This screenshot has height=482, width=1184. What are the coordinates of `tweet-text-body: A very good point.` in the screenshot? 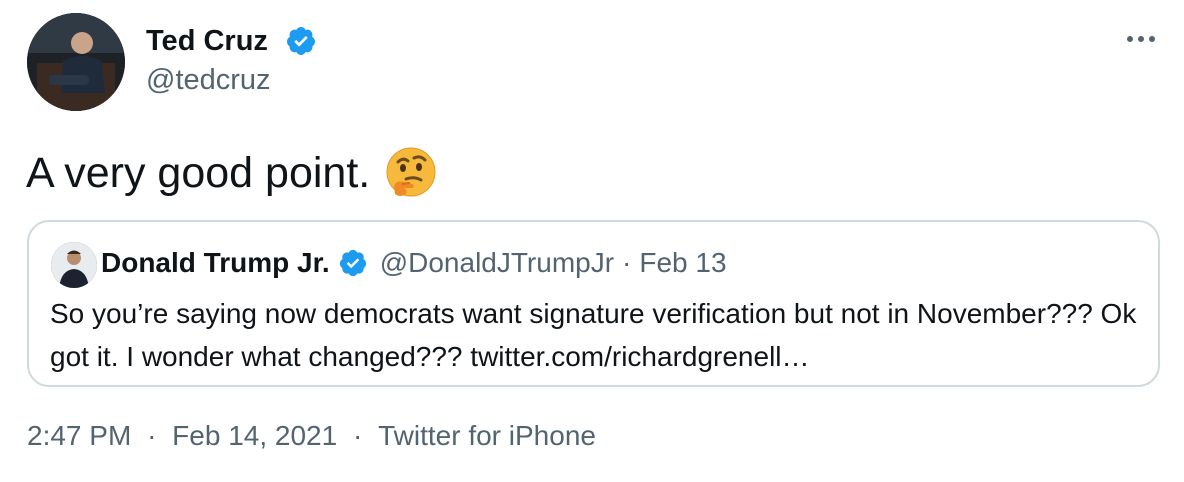 It's located at (198, 173).